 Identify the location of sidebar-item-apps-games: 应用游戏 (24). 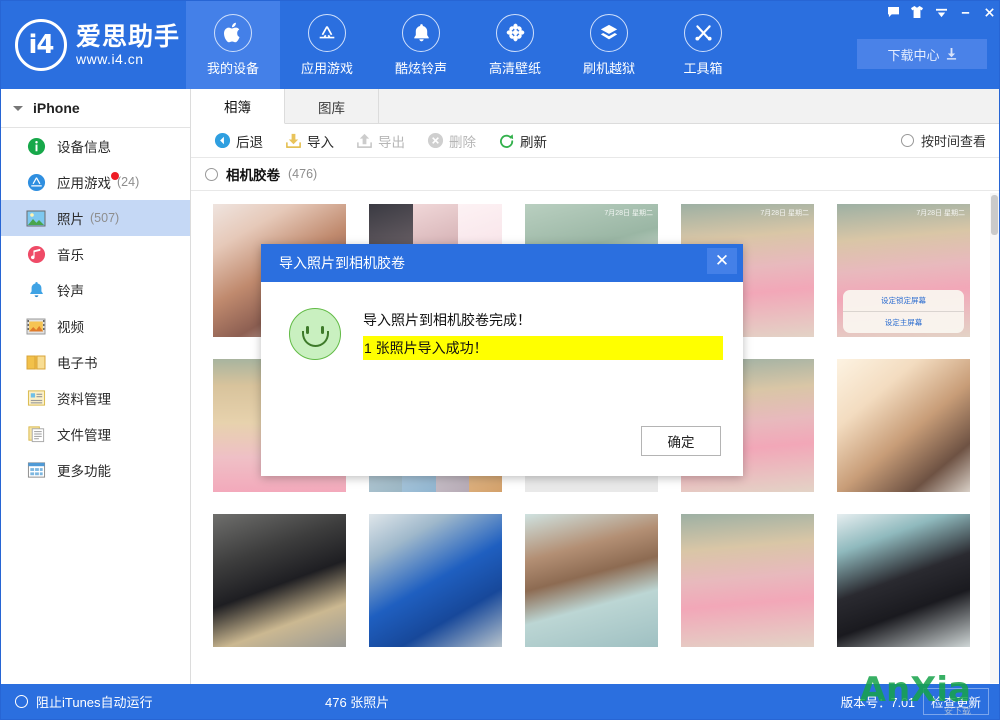
(95, 182).